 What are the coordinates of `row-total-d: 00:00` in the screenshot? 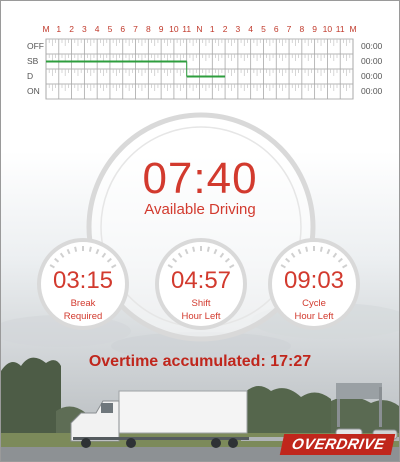 It's located at (372, 76).